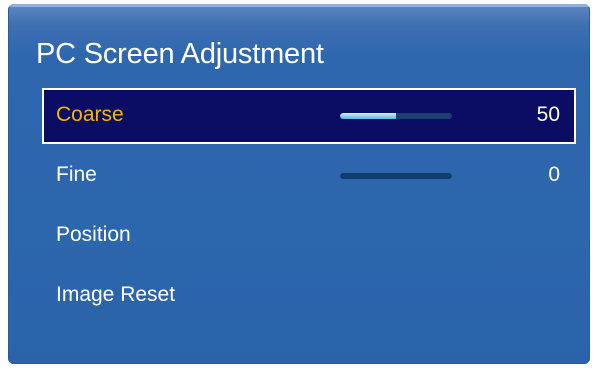 Image resolution: width=598 pixels, height=372 pixels. Describe the element at coordinates (116, 294) in the screenshot. I see `menu-item-label: Image Reset` at that location.